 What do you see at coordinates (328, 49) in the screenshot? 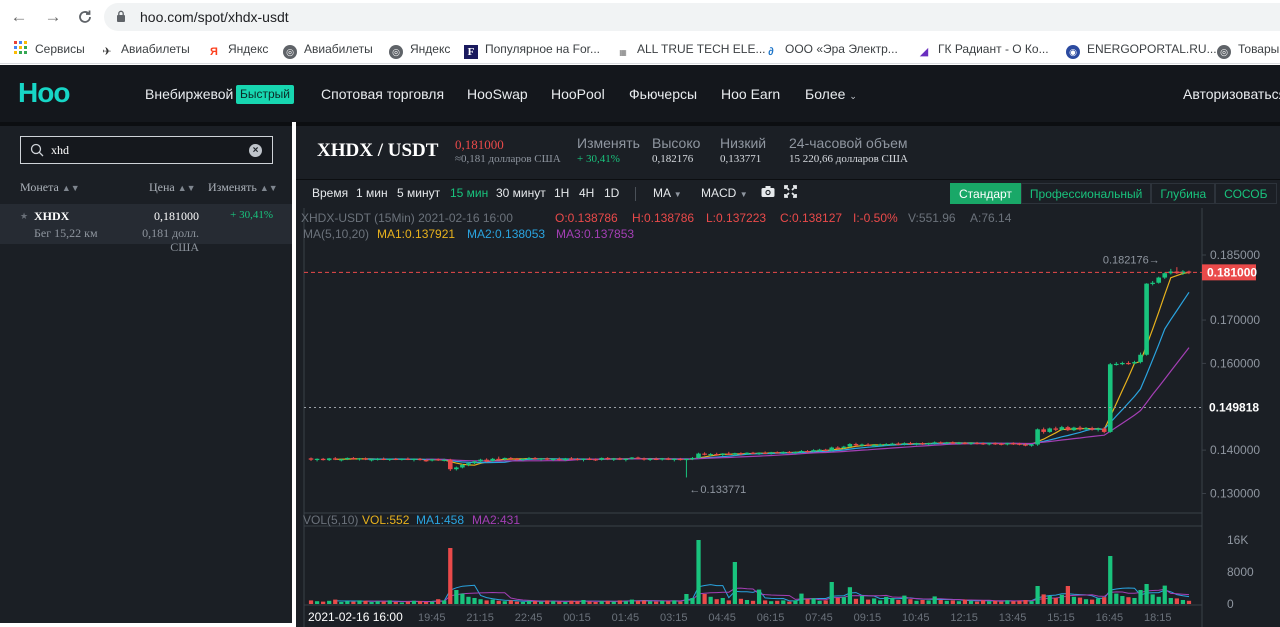
I see `bookmark-flights-2: ◎ Авиабилеты` at bounding box center [328, 49].